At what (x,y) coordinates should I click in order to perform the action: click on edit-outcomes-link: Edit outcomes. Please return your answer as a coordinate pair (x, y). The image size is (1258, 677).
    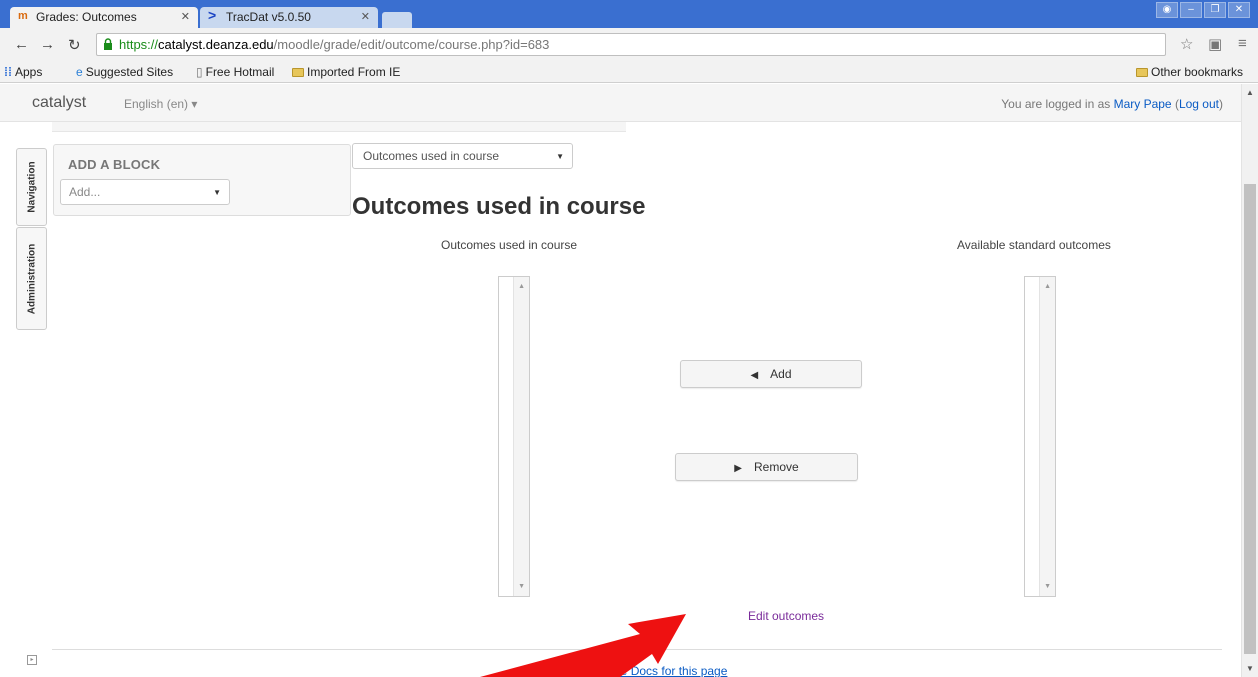
    Looking at the image, I should click on (786, 616).